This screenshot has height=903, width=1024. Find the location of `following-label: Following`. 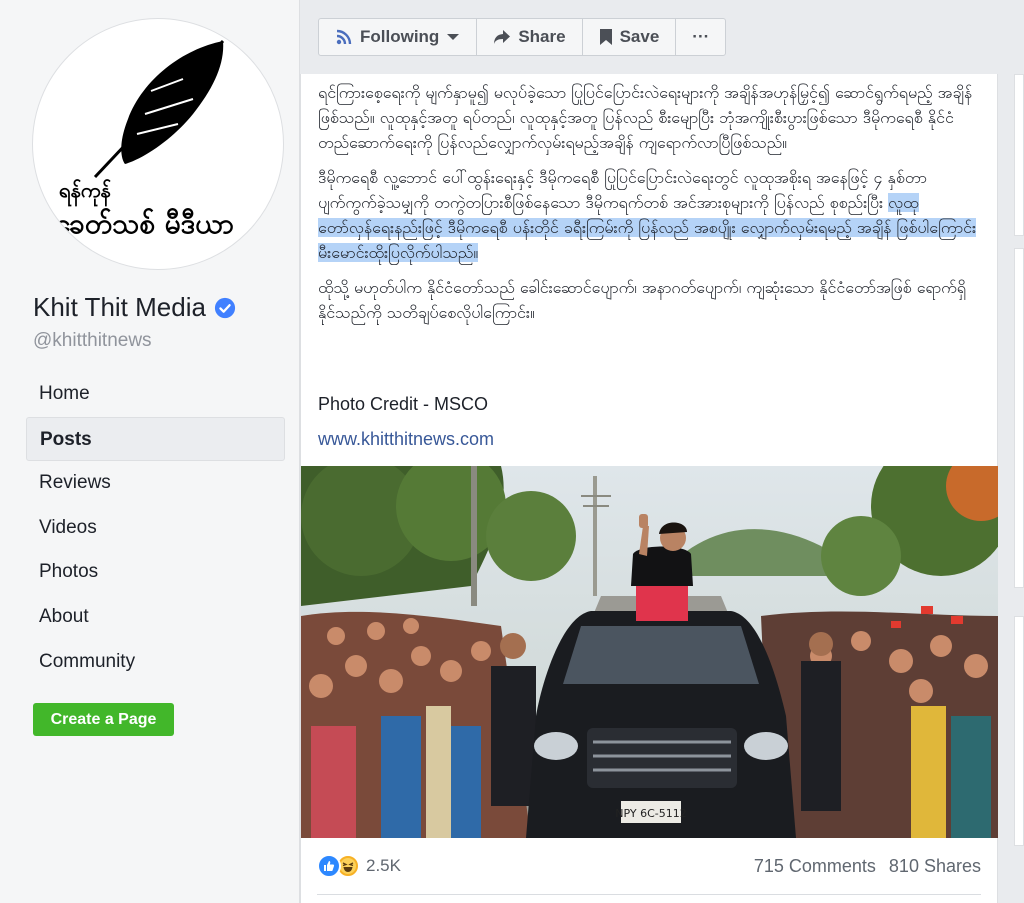

following-label: Following is located at coordinates (400, 36).